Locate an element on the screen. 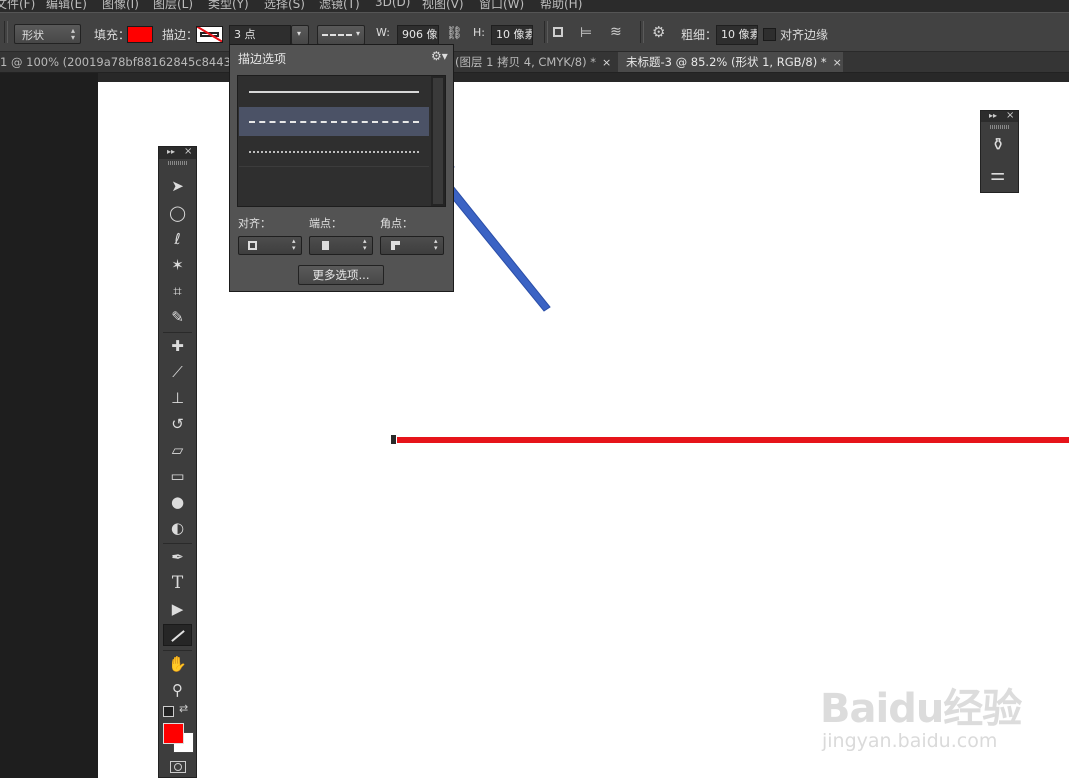 The height and width of the screenshot is (778, 1069). menu-file: 文件(F) is located at coordinates (17, 6).